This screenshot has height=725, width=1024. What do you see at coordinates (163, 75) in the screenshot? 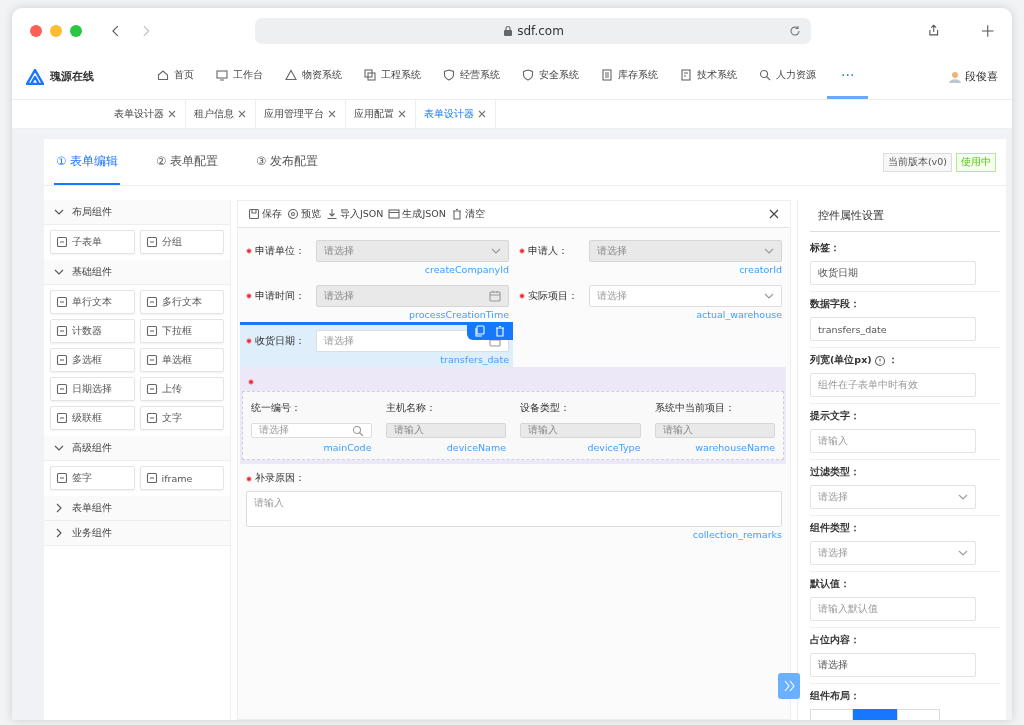
I see `home-icon` at bounding box center [163, 75].